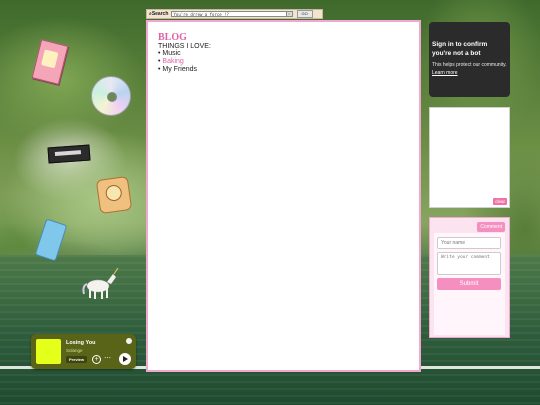 This screenshot has height=405, width=540. Describe the element at coordinates (172, 37) in the screenshot. I see `blog-title: BLOG` at that location.